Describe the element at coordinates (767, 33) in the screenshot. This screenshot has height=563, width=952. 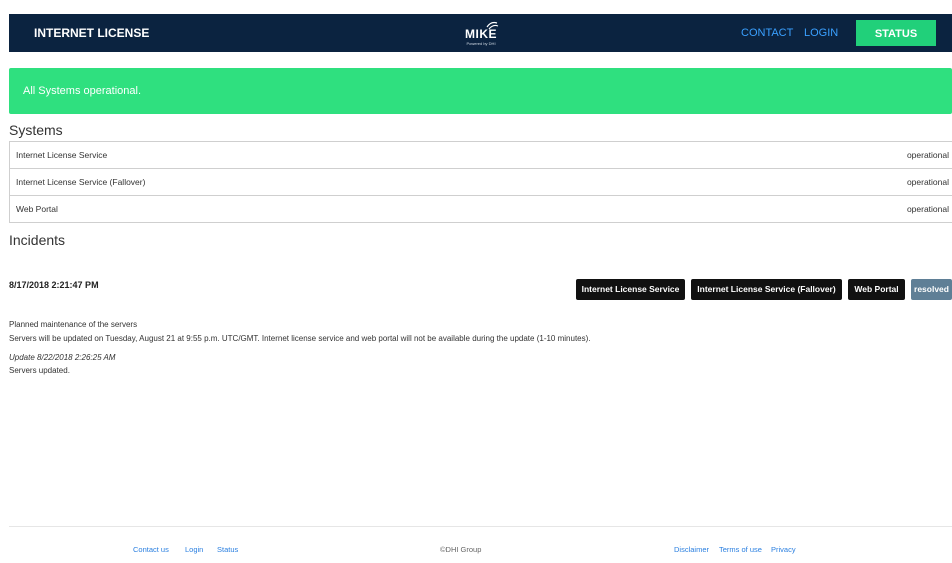
I see `nav-contact-link: CONTACT` at that location.